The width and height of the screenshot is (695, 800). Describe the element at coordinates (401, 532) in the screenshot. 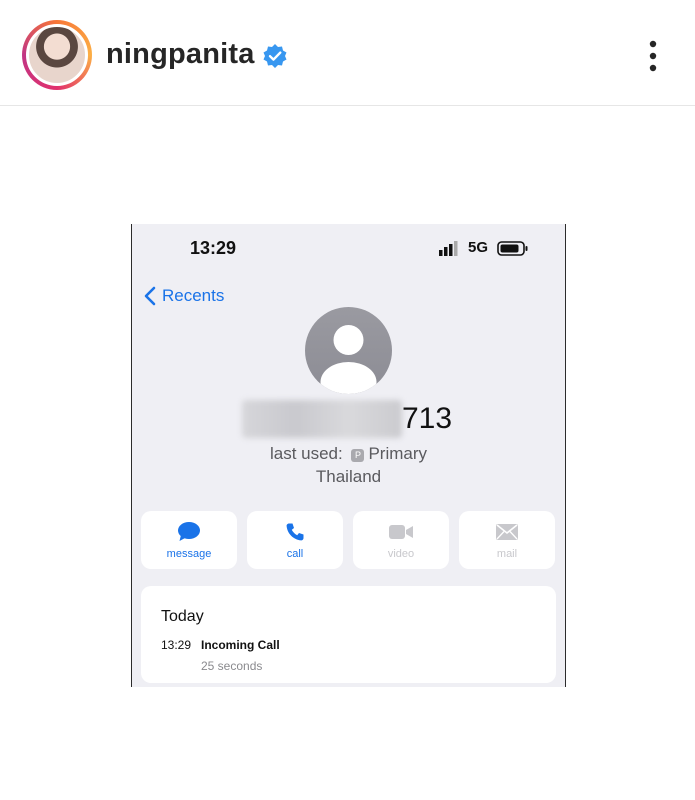

I see `video-camera-icon` at that location.